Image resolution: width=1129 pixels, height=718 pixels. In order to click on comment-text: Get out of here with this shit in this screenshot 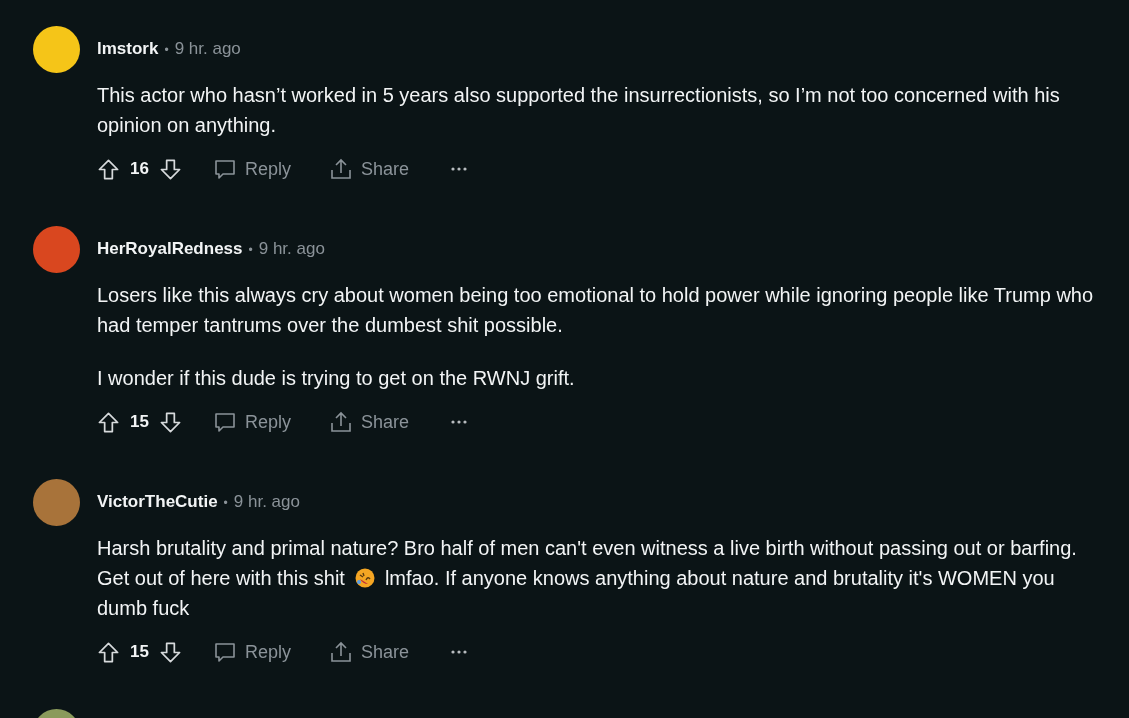, I will do `click(221, 578)`.